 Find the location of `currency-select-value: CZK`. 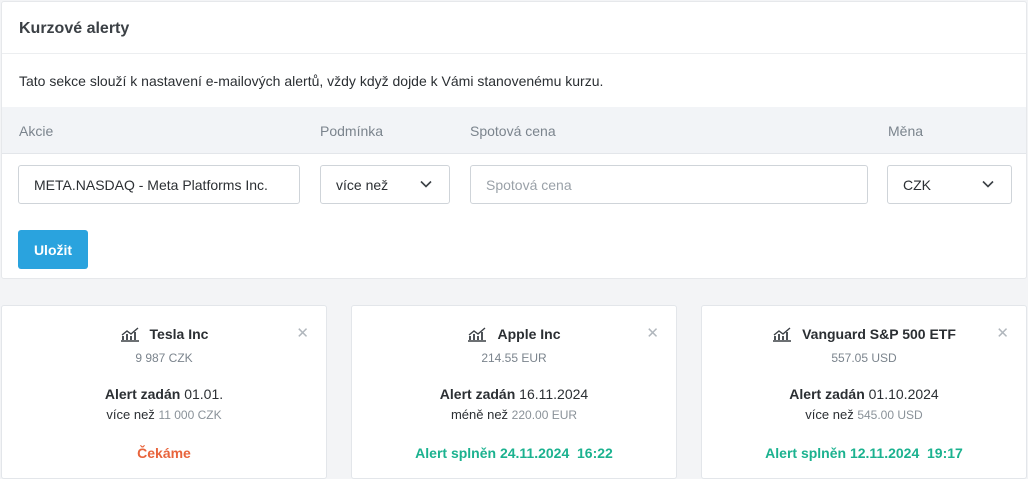

currency-select-value: CZK is located at coordinates (917, 184).